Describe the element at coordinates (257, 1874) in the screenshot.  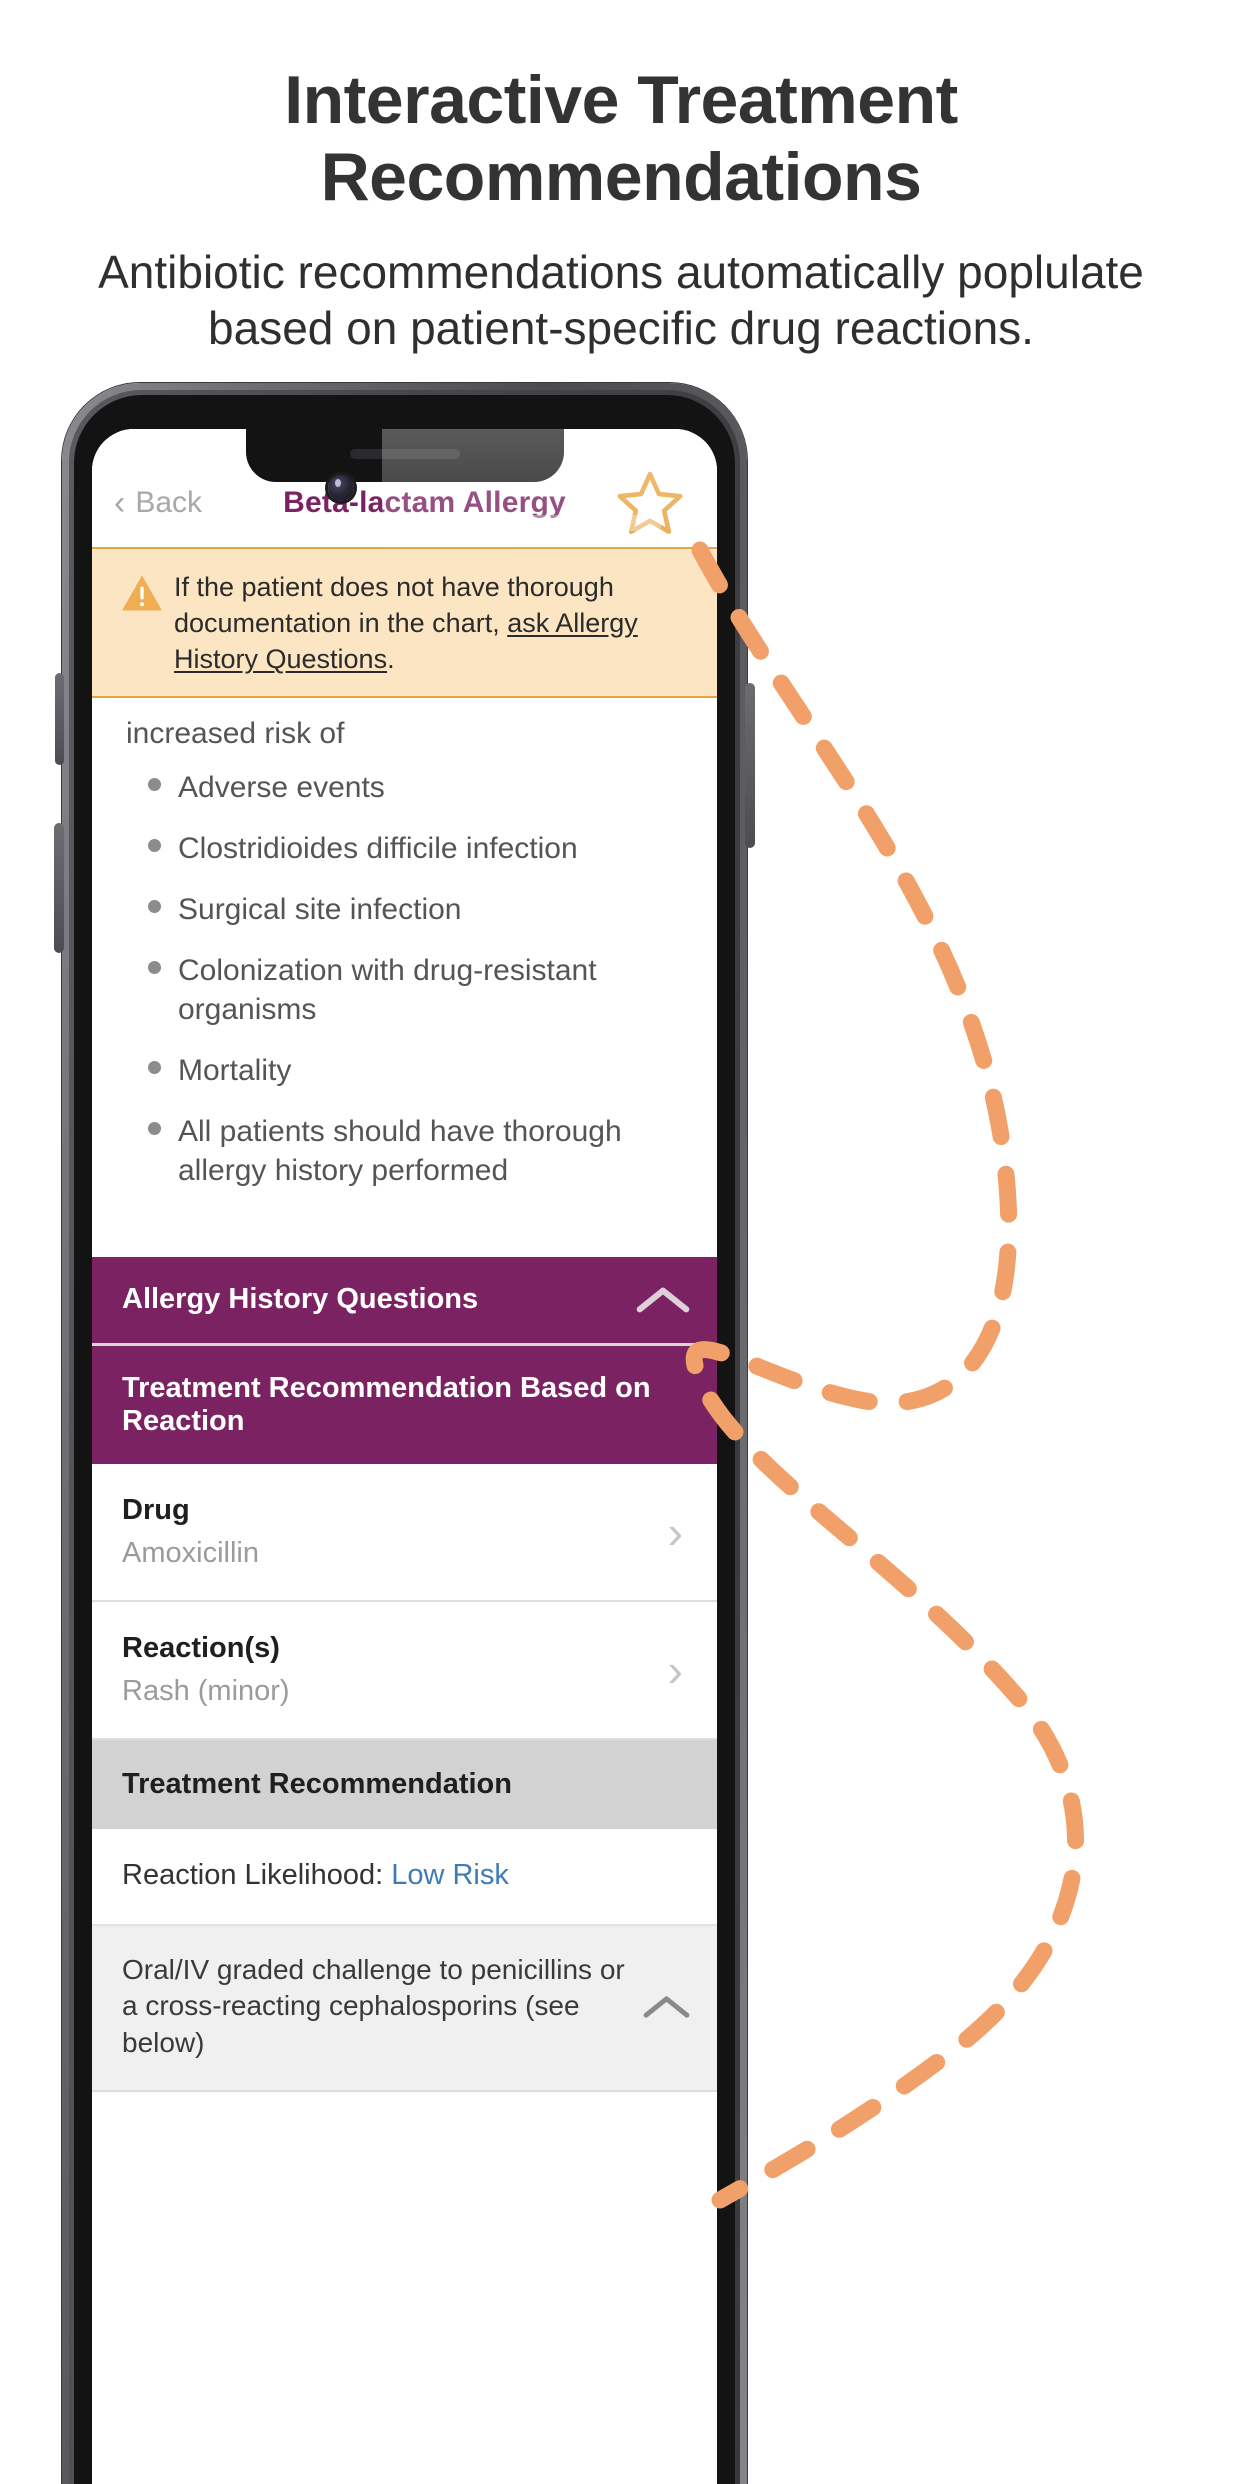
I see `reaction-likelihood-label: Reaction Likelihood:` at that location.